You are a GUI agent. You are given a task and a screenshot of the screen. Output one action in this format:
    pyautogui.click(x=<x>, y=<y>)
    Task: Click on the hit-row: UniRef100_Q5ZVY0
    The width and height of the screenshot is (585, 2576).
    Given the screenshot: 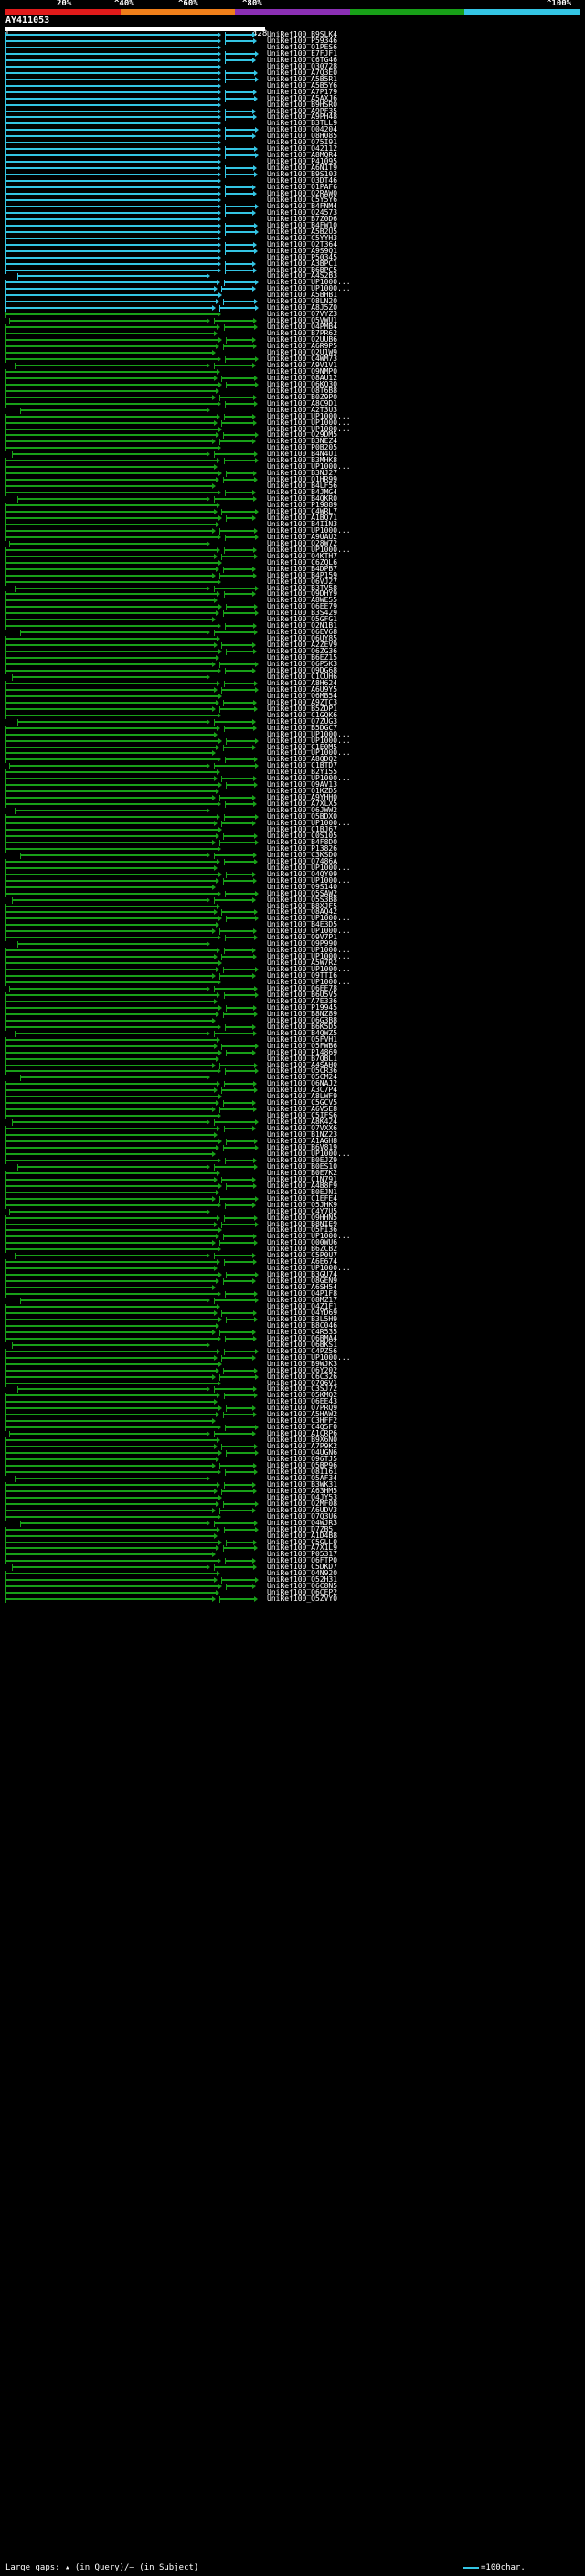 What is the action you would take?
    pyautogui.click(x=293, y=1599)
    